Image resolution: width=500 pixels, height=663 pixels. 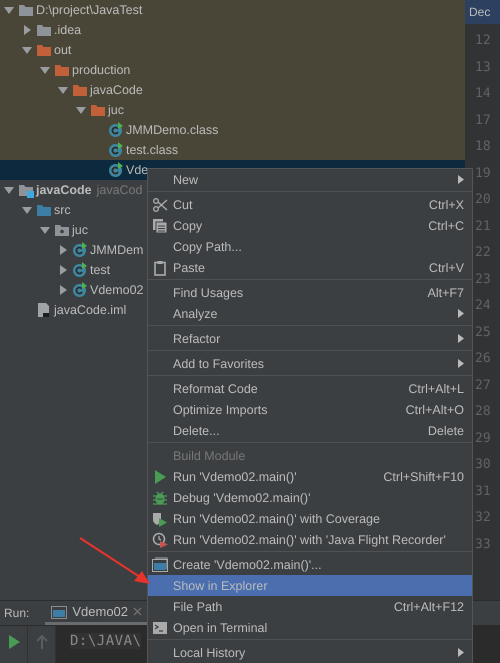 What do you see at coordinates (68, 30) in the screenshot?
I see `tree-label: .idea` at bounding box center [68, 30].